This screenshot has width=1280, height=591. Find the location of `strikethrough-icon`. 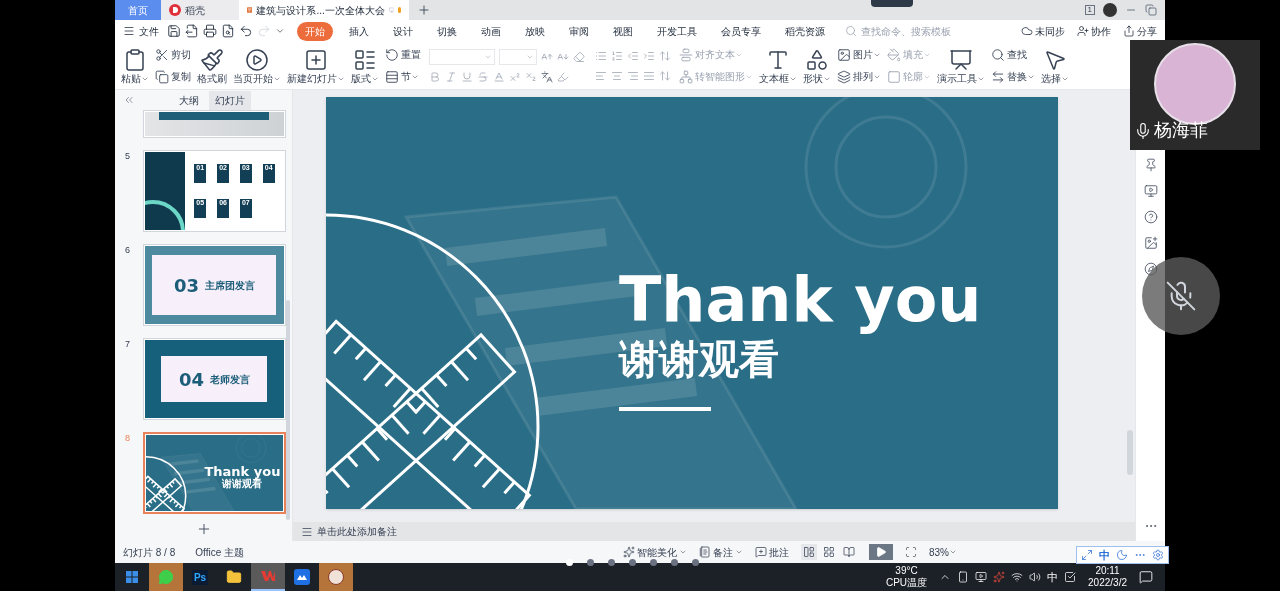

strikethrough-icon is located at coordinates (483, 76).